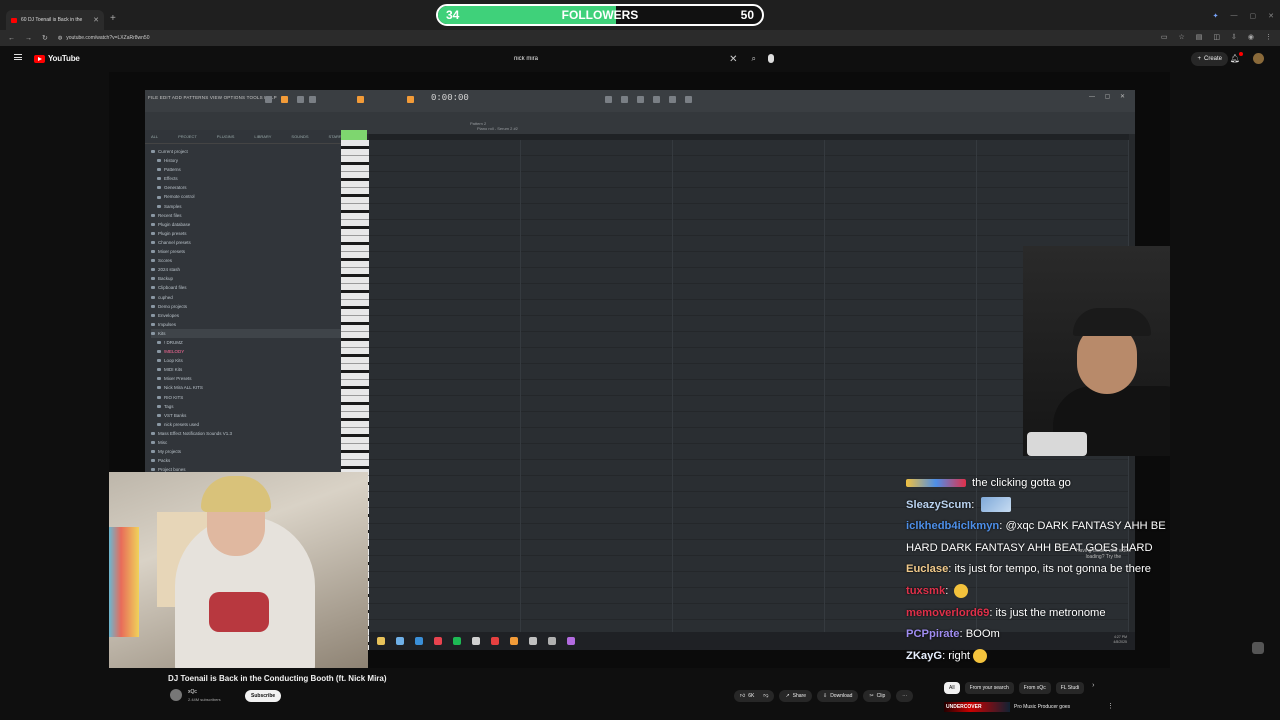 This screenshot has width=1280, height=720. I want to click on more-actions-button: ⋯, so click(905, 696).